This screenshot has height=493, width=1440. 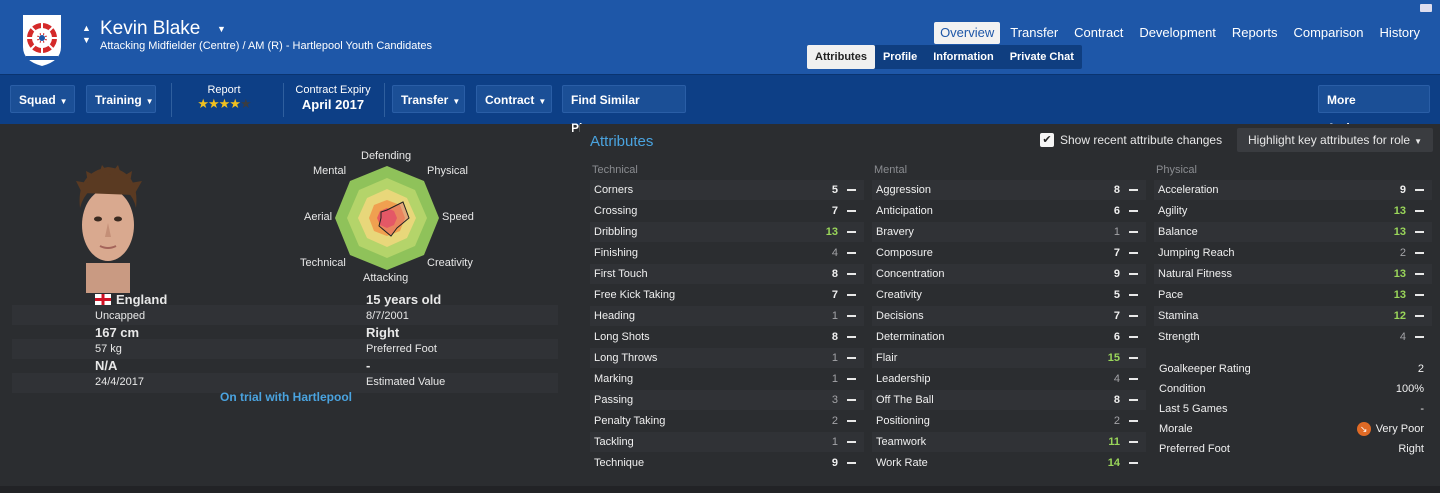 I want to click on radar-label-creativity: Creativity, so click(x=450, y=263).